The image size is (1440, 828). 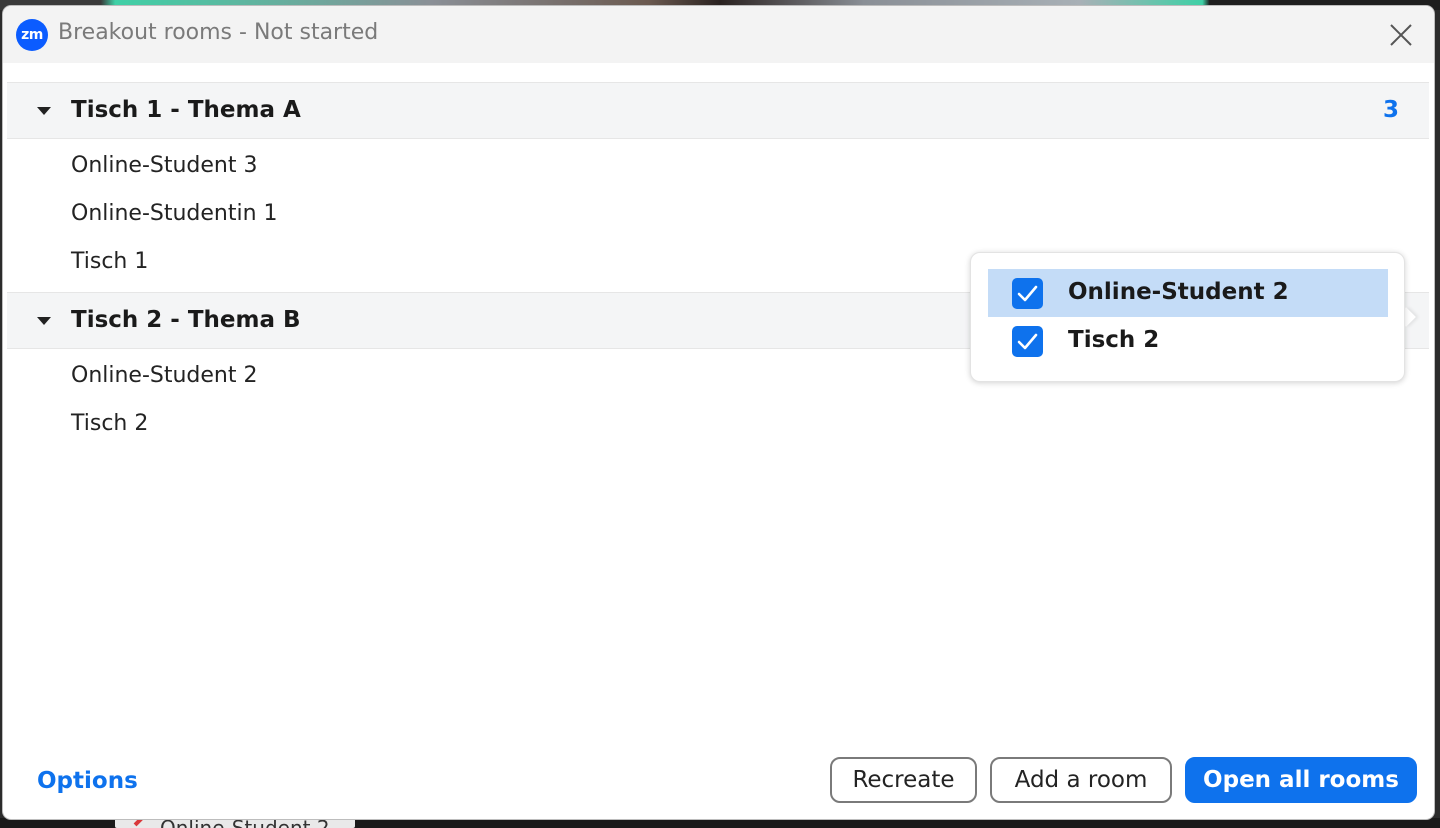 I want to click on add-room-button: Add a room, so click(x=1081, y=780).